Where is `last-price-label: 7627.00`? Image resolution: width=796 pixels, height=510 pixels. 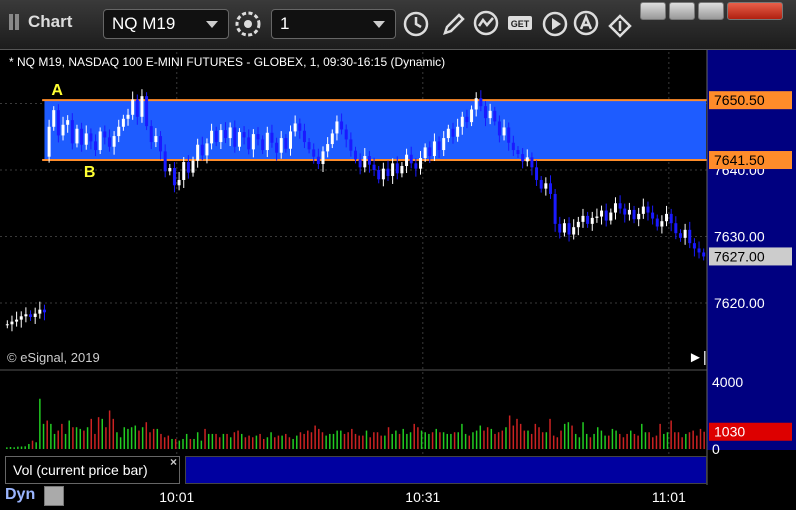
last-price-label: 7627.00 is located at coordinates (739, 256).